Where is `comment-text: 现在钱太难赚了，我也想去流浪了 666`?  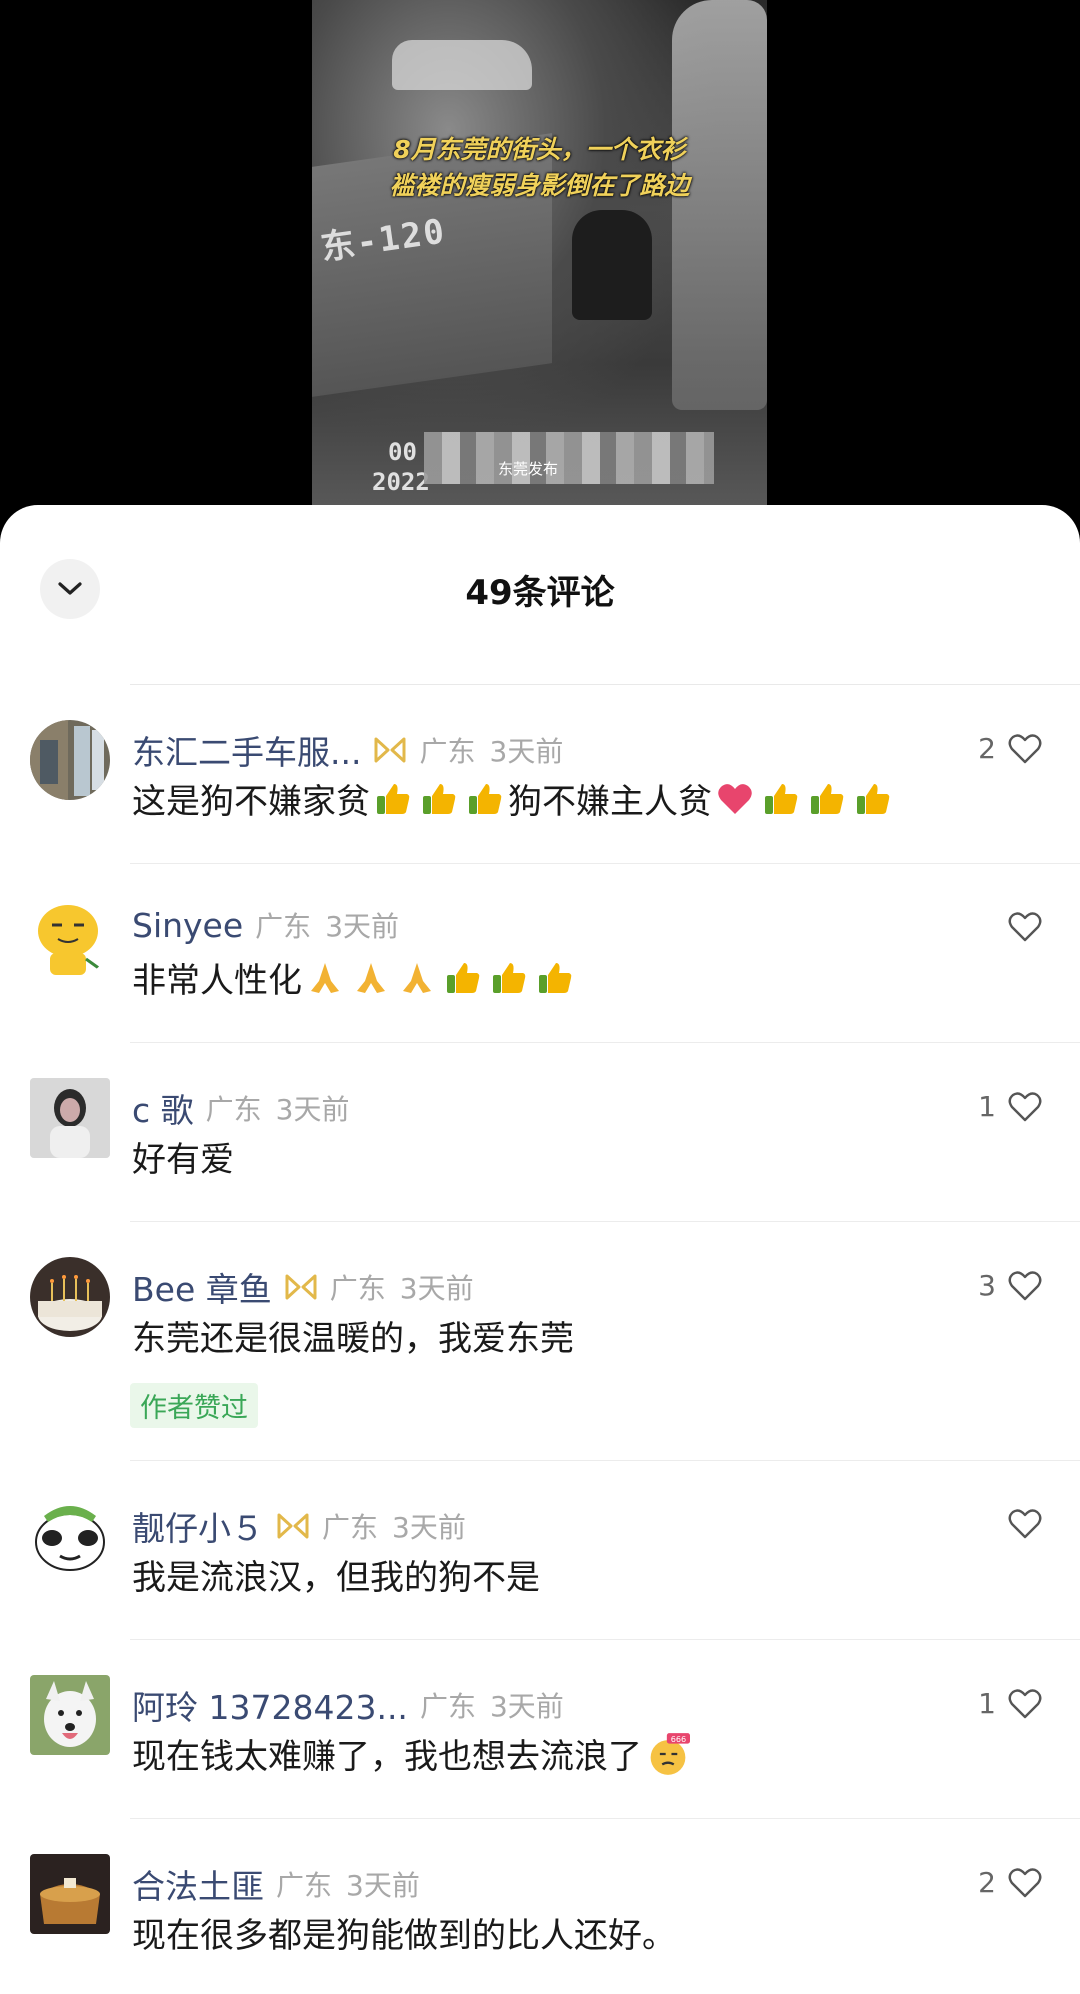
comment-text: 现在钱太难赚了，我也想去流浪了 666 is located at coordinates (413, 1753).